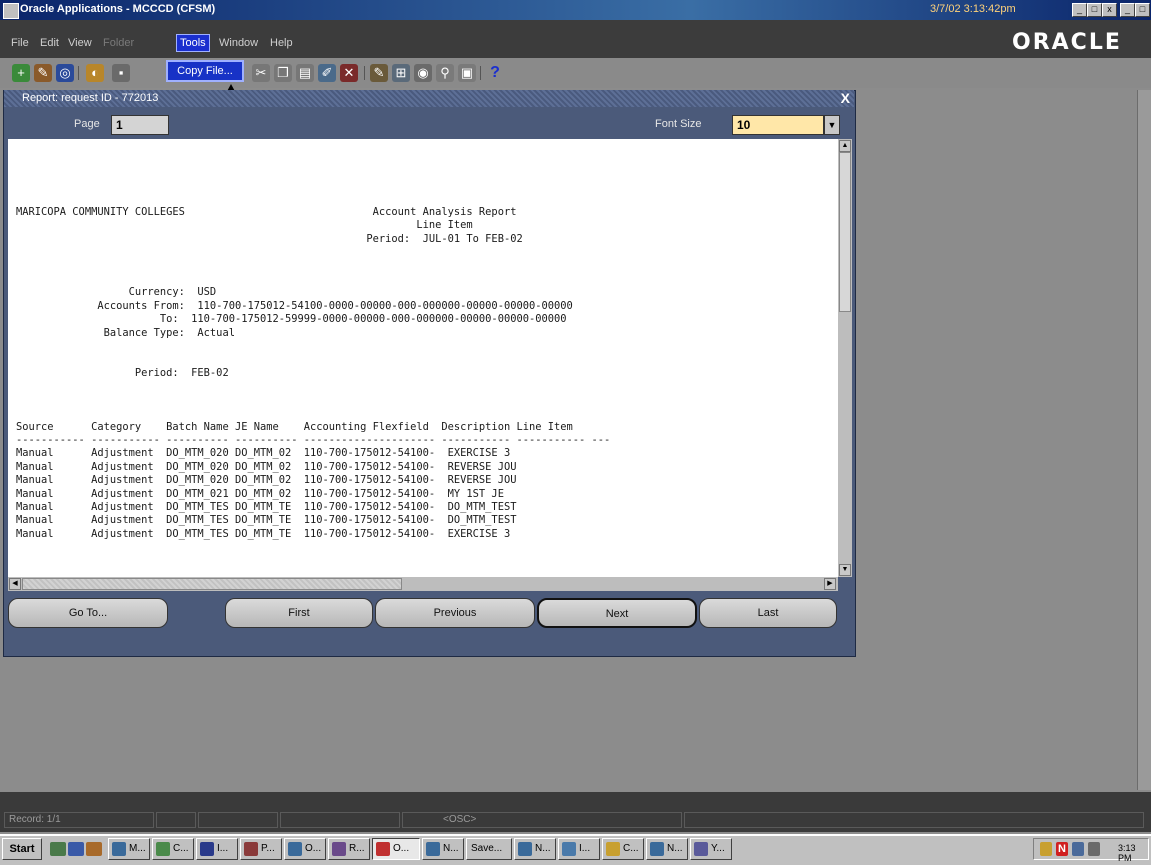  Describe the element at coordinates (15, 584) in the screenshot. I see `scroll-left-icon: ◀` at that location.